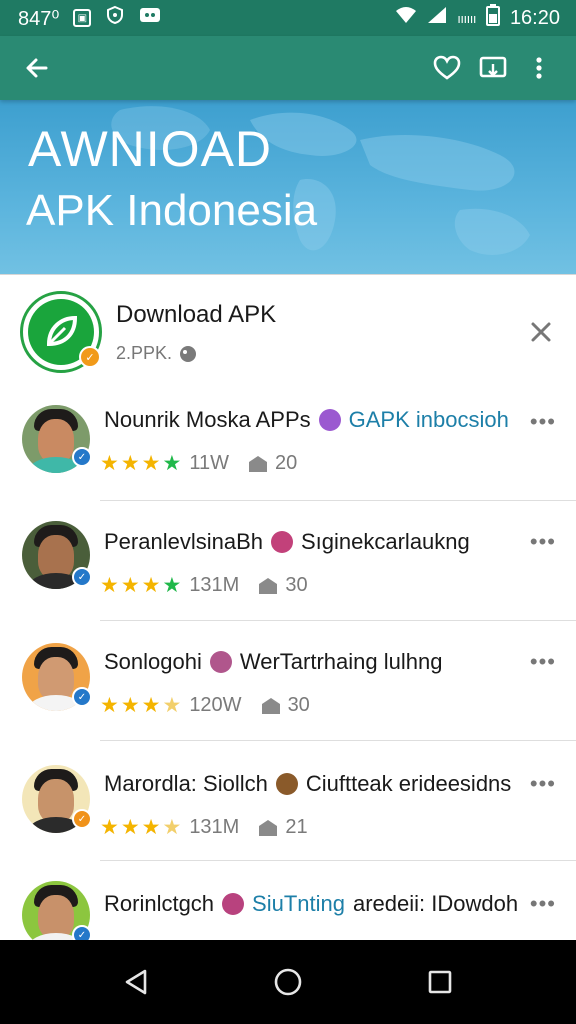 This screenshot has height=1024, width=576. I want to click on arrow-left-icon, so click(37, 68).